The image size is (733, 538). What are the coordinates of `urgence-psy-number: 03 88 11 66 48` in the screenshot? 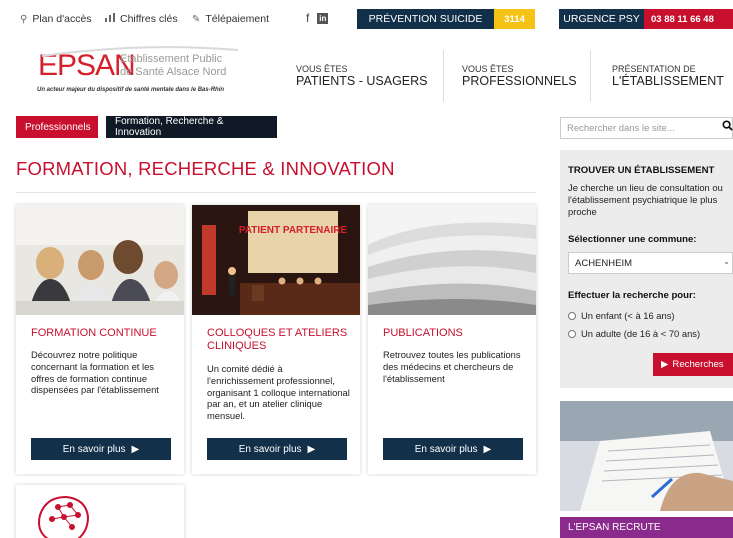 It's located at (688, 19).